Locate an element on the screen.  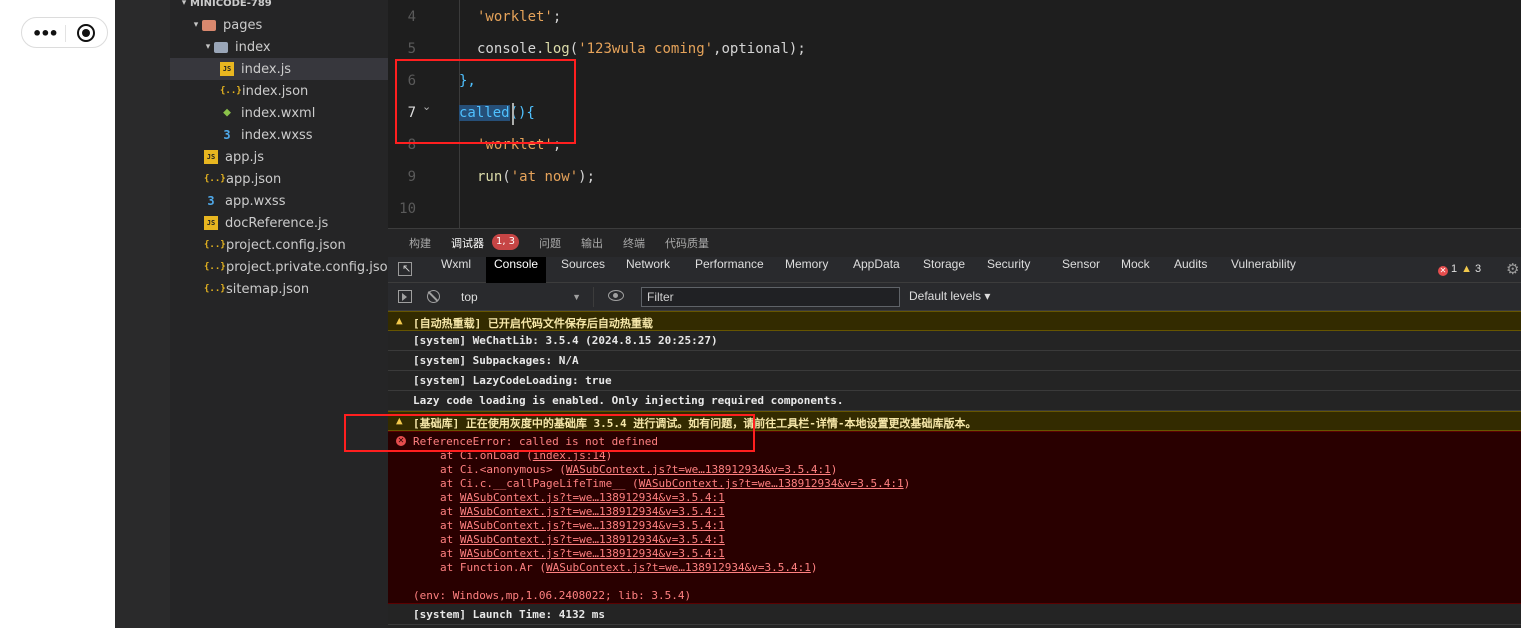
settings-gear-icon: ⚙ is located at coordinates (1512, 269).